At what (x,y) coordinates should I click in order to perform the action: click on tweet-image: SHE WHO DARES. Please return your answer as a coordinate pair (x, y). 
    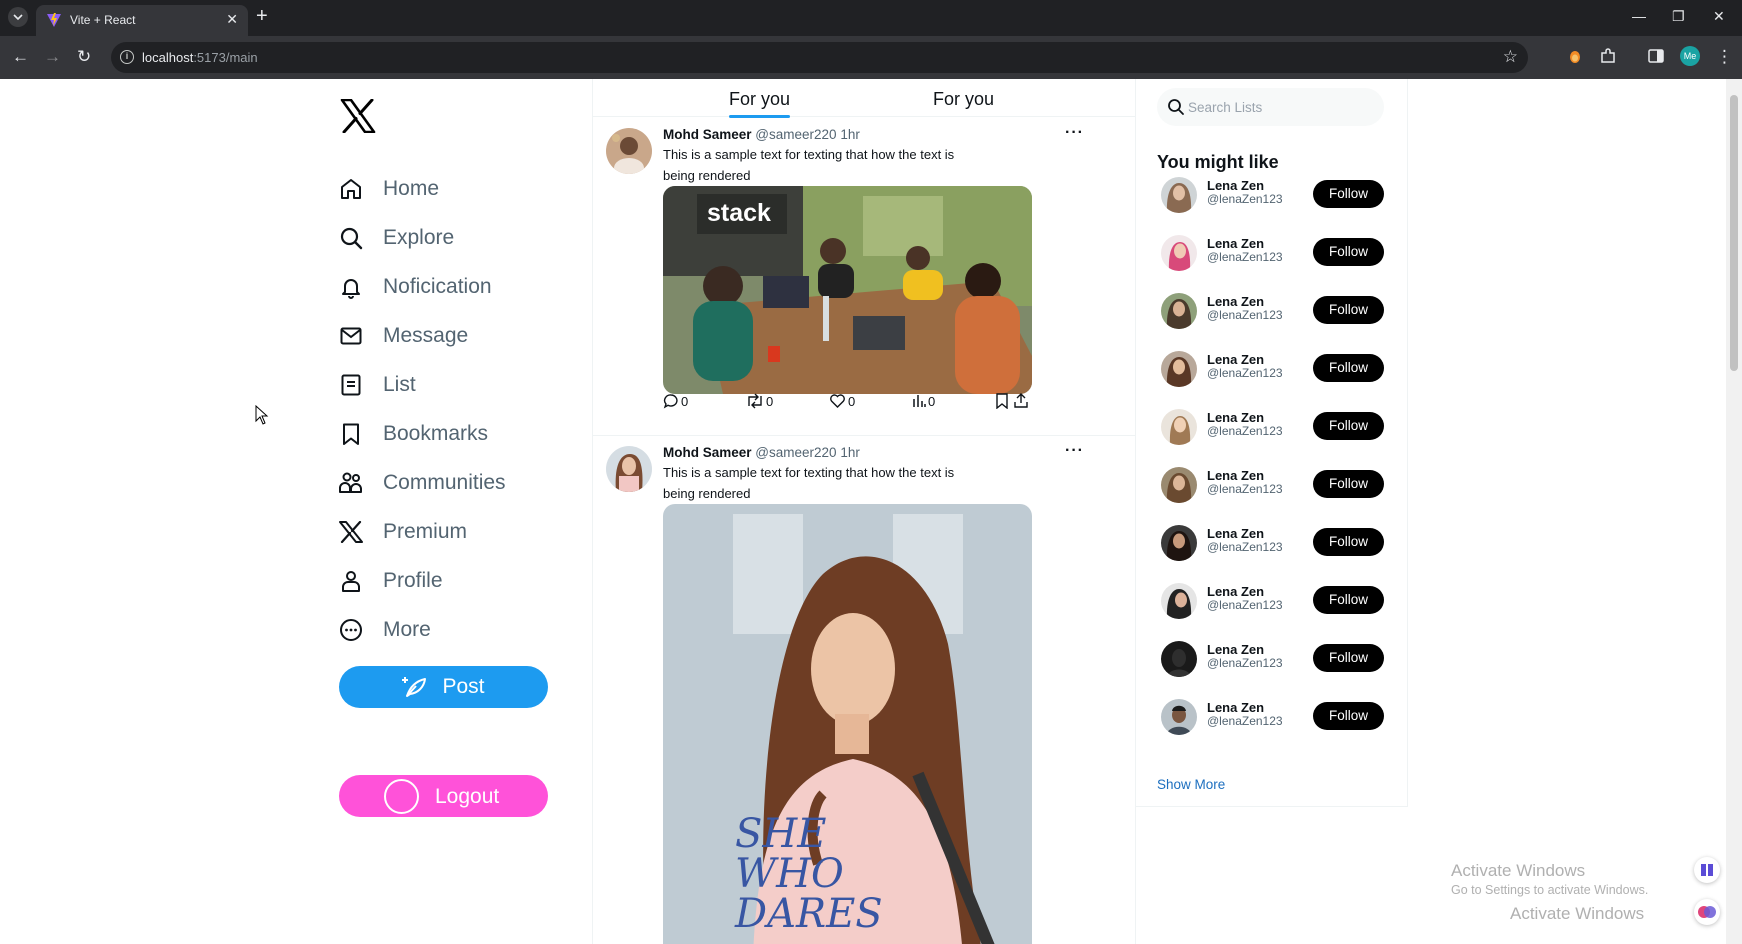
    Looking at the image, I should click on (847, 724).